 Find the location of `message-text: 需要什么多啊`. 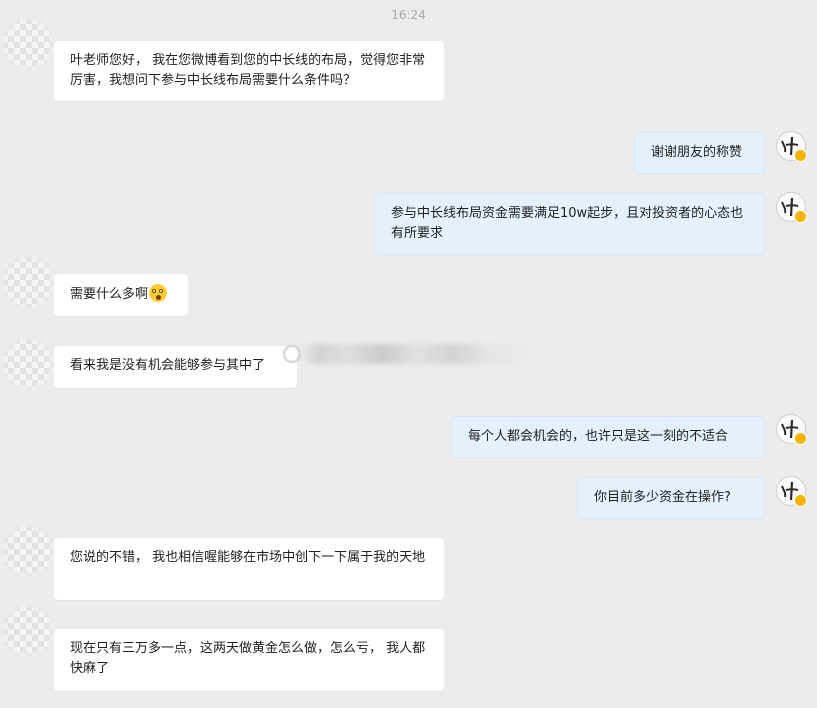

message-text: 需要什么多啊 is located at coordinates (109, 294).